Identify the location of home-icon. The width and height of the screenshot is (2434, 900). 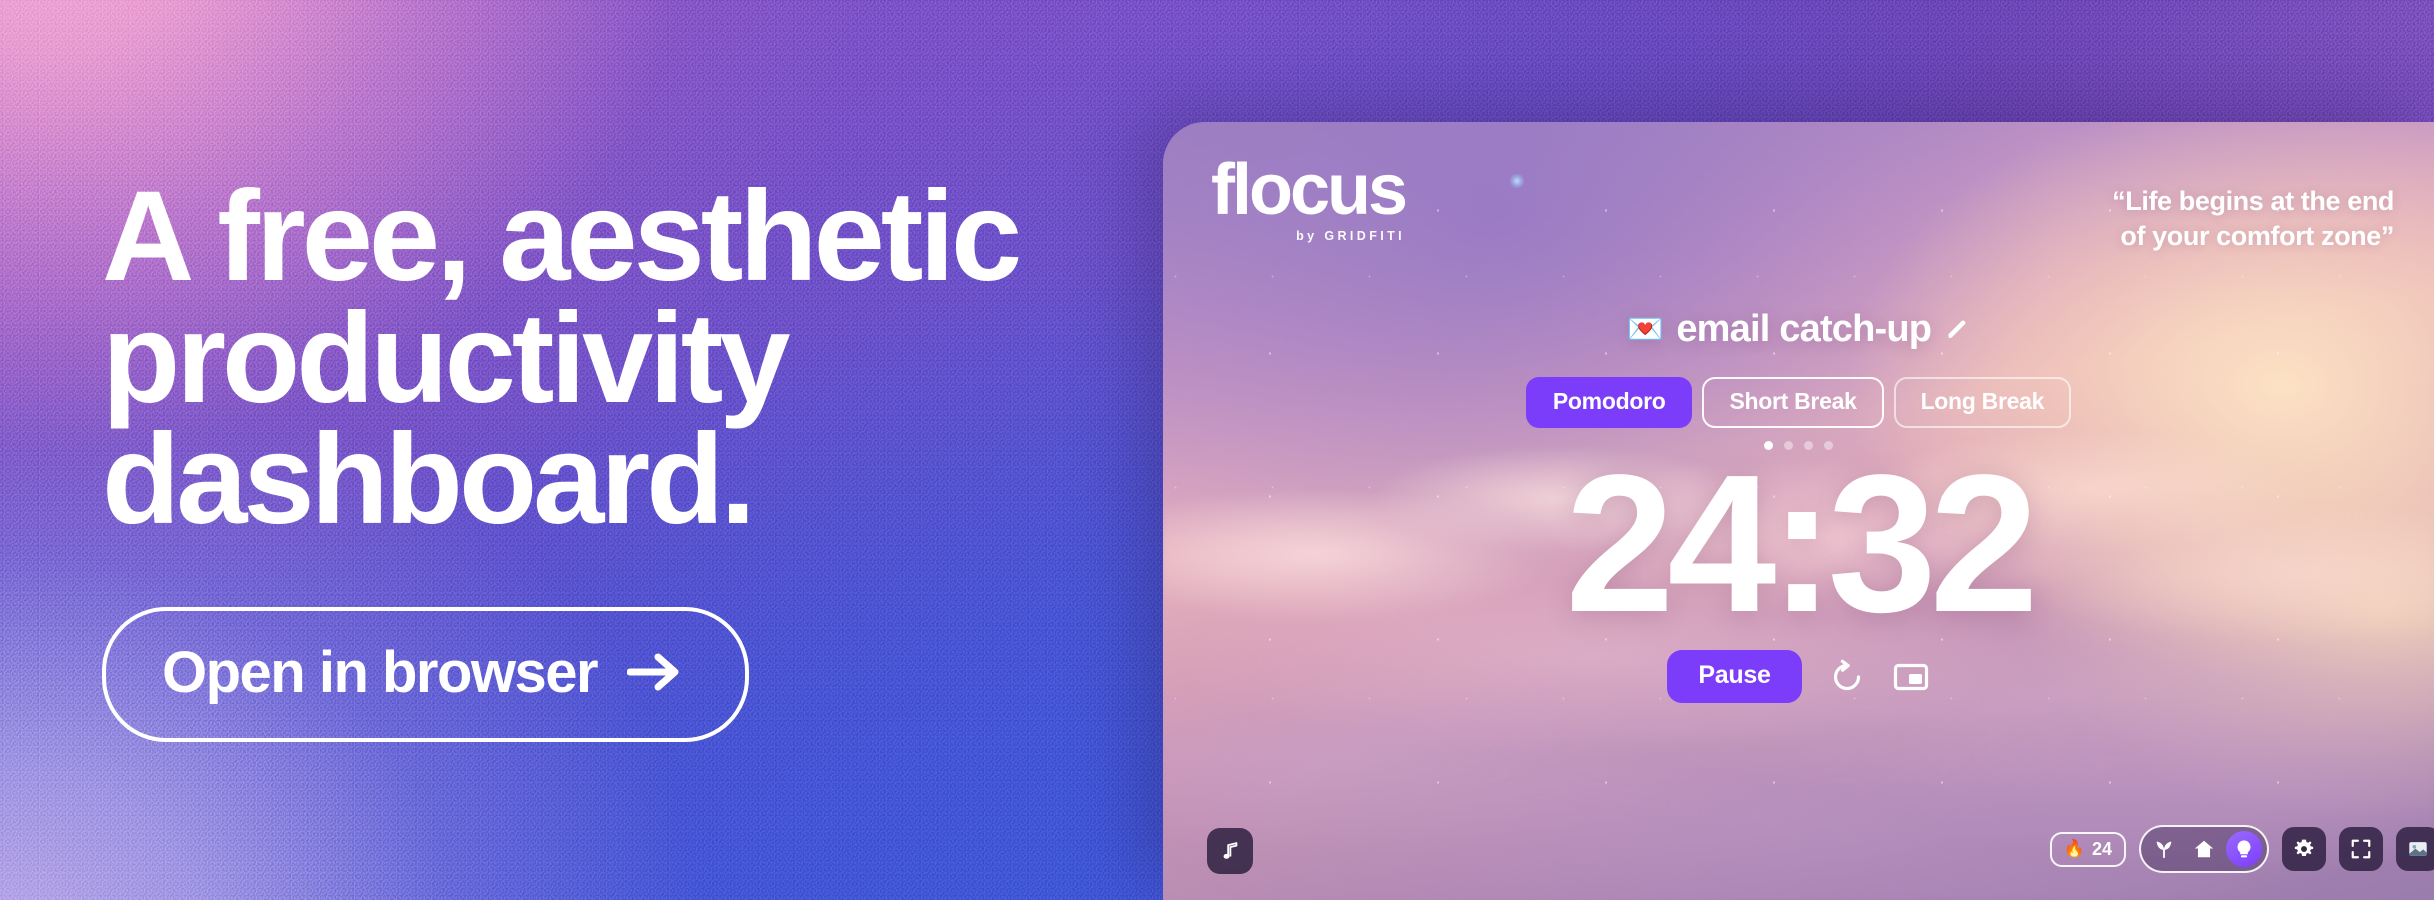
(2204, 849).